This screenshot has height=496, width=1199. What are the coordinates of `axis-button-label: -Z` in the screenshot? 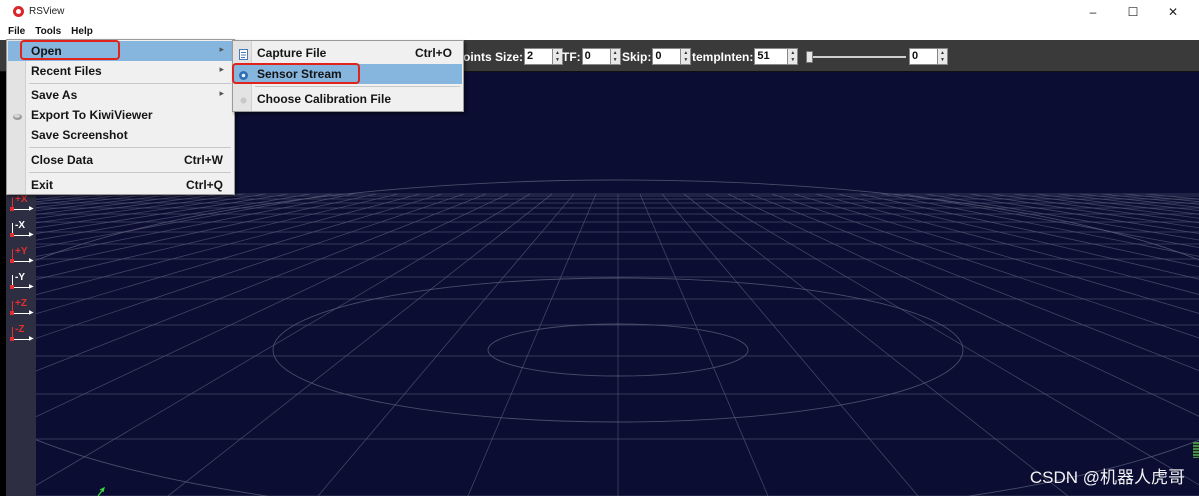 It's located at (20, 329).